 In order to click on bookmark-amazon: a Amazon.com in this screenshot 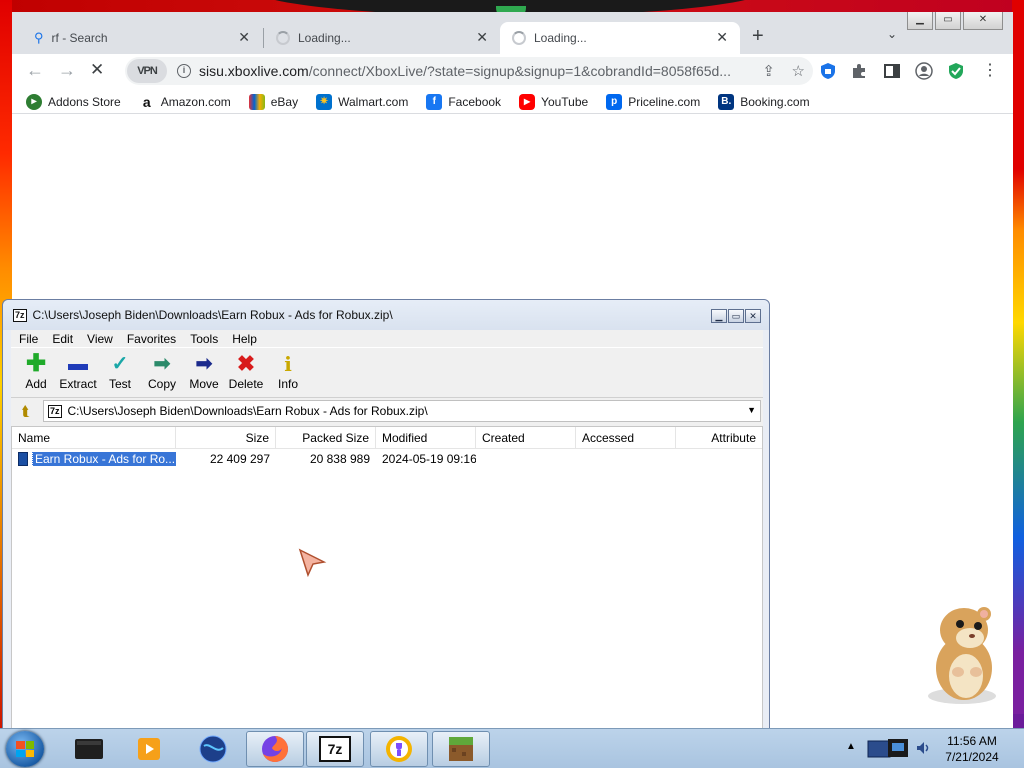, I will do `click(184, 101)`.